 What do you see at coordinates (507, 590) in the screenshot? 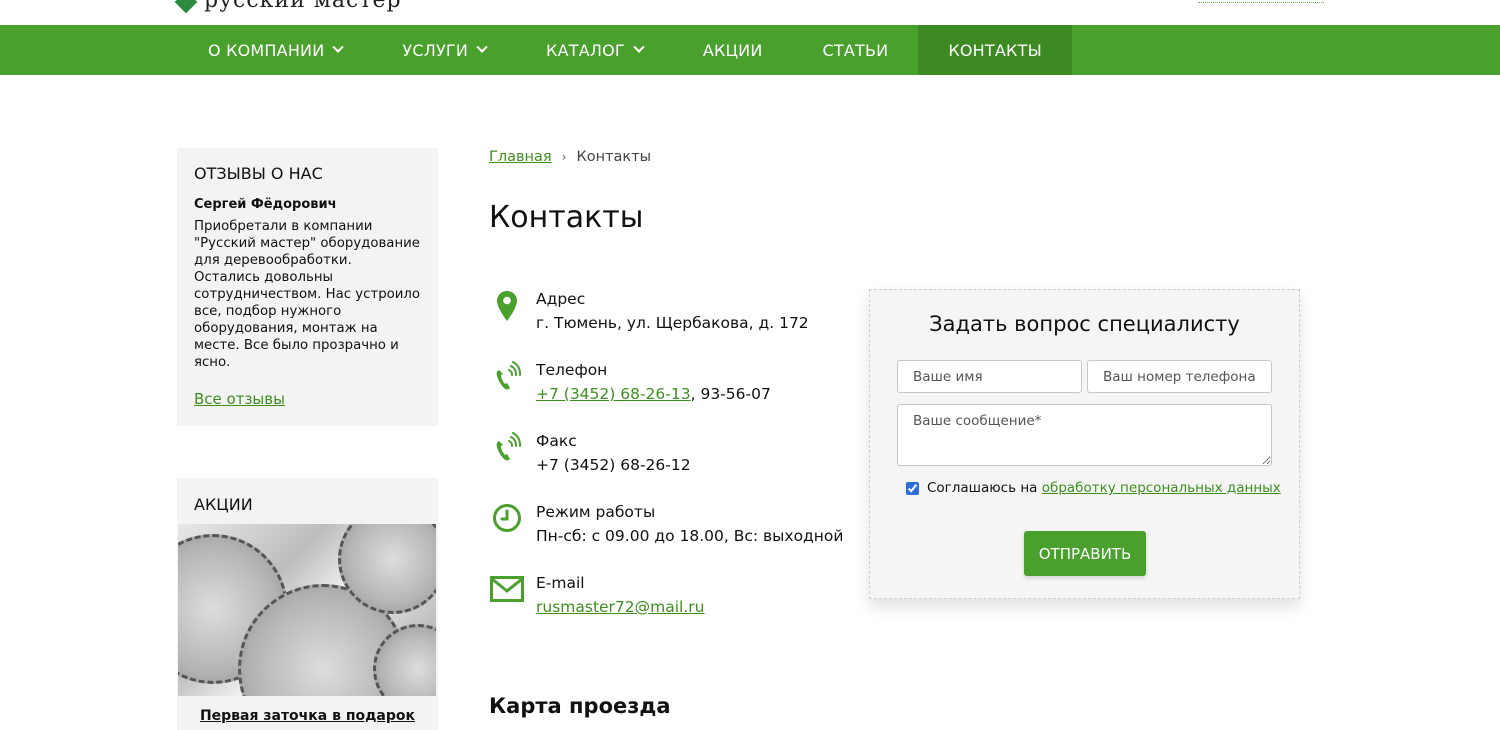
I see `envelope-icon` at bounding box center [507, 590].